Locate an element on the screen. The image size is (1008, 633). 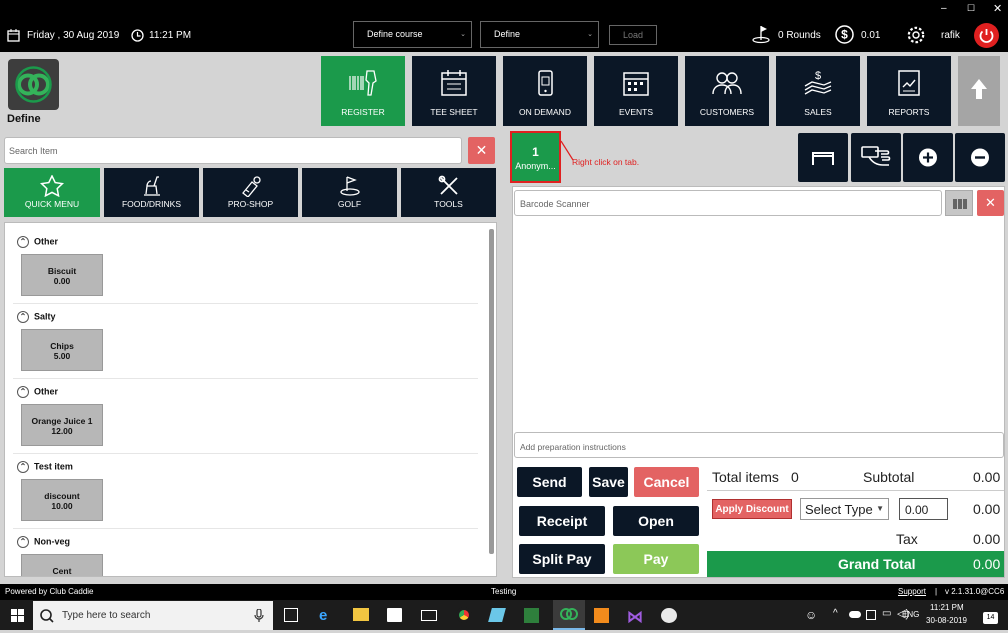
logo-icon is located at coordinates (33, 84).